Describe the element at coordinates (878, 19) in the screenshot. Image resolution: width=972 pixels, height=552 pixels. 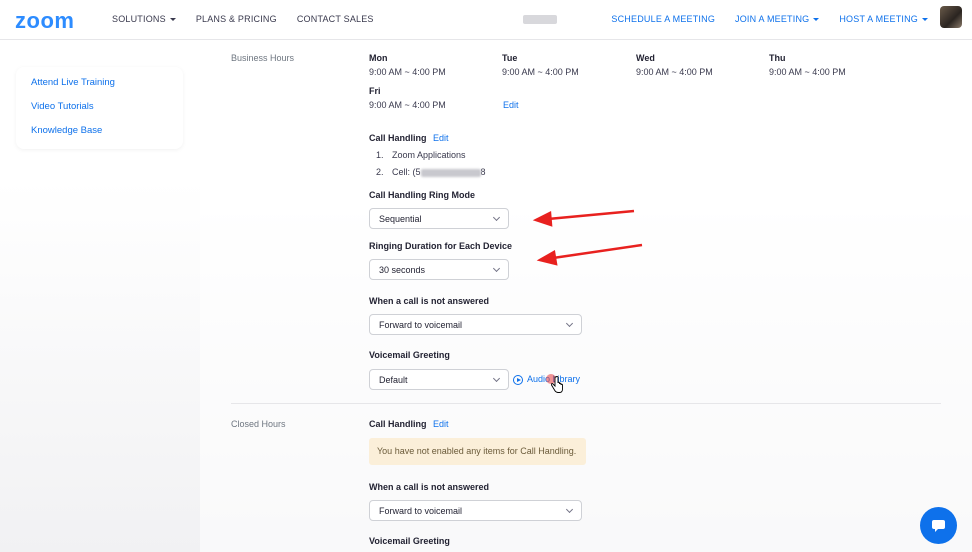
I see `nav-host-meeting-label: HOST A MEETING` at that location.